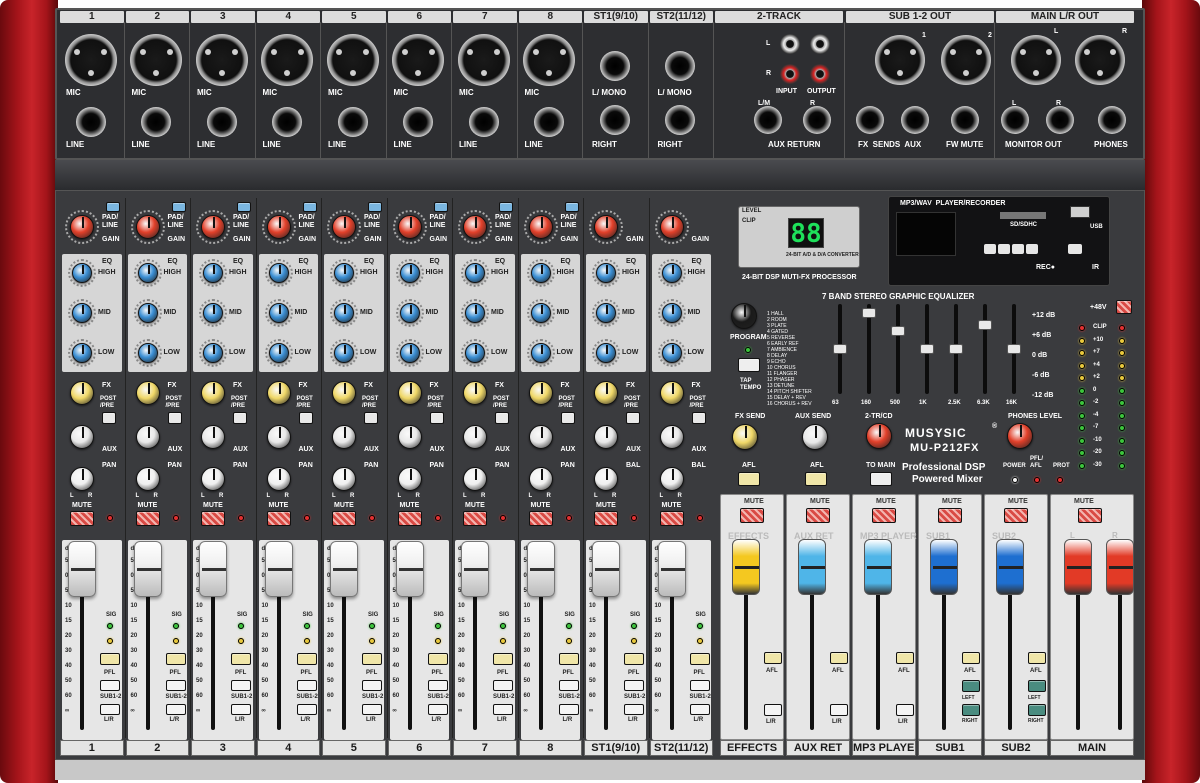  What do you see at coordinates (1075, 249) in the screenshot?
I see `mp3-play-button` at bounding box center [1075, 249].